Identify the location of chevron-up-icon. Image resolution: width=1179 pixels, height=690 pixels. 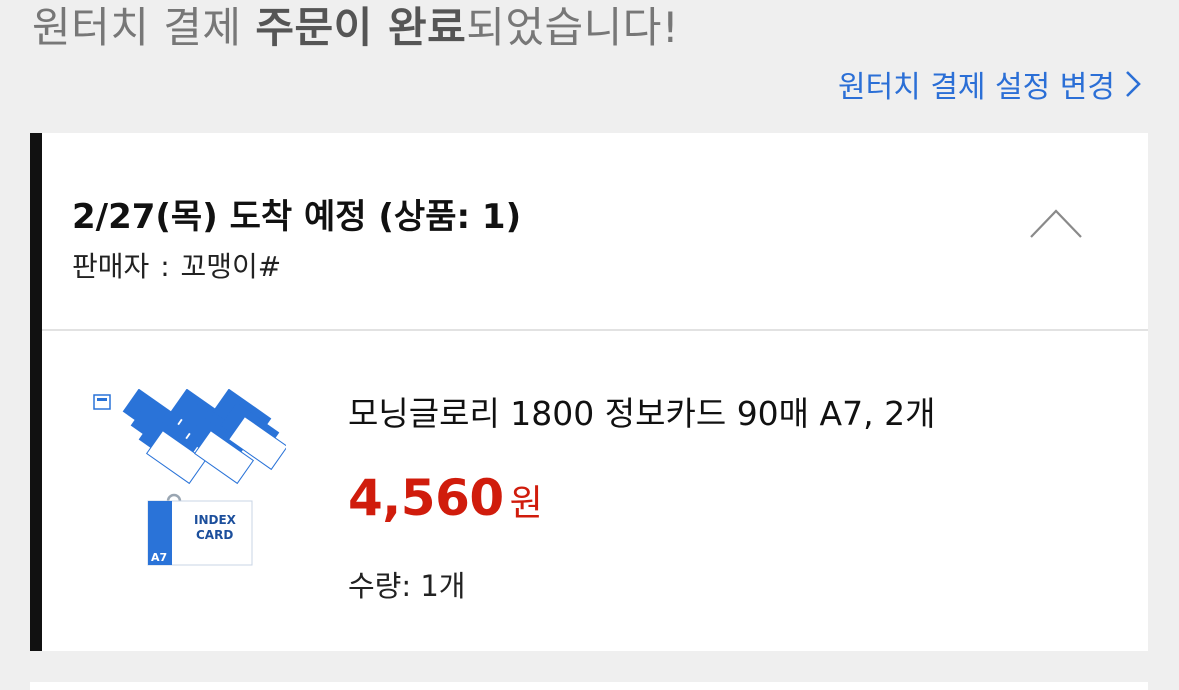
(1056, 223).